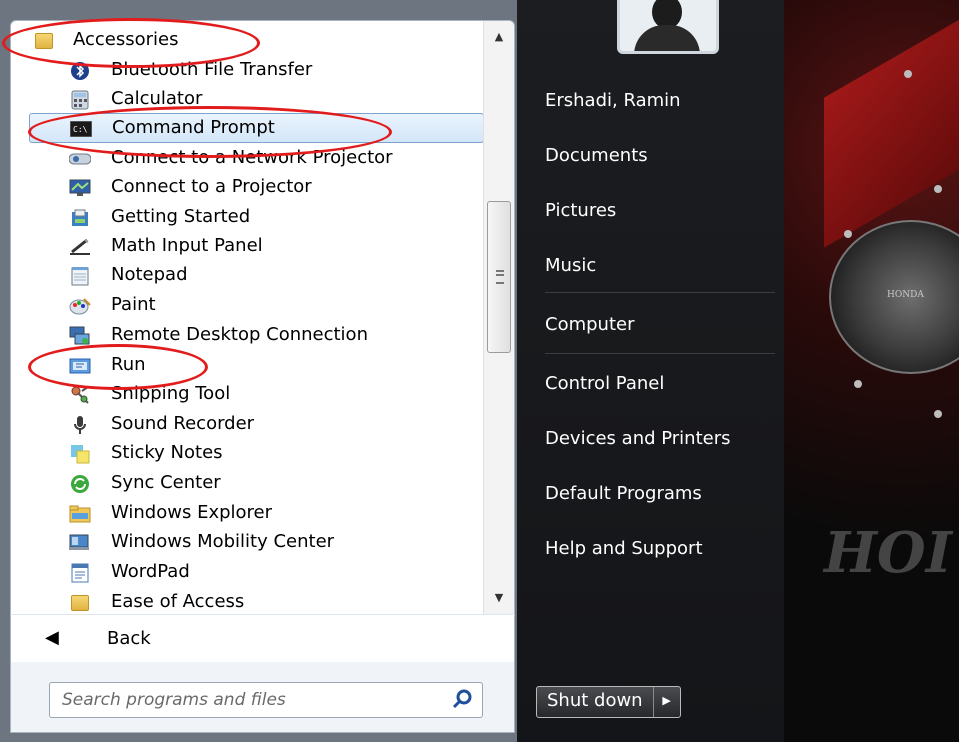 Image resolution: width=959 pixels, height=742 pixels. I want to click on motorcycle-fairing, so click(891, 124).